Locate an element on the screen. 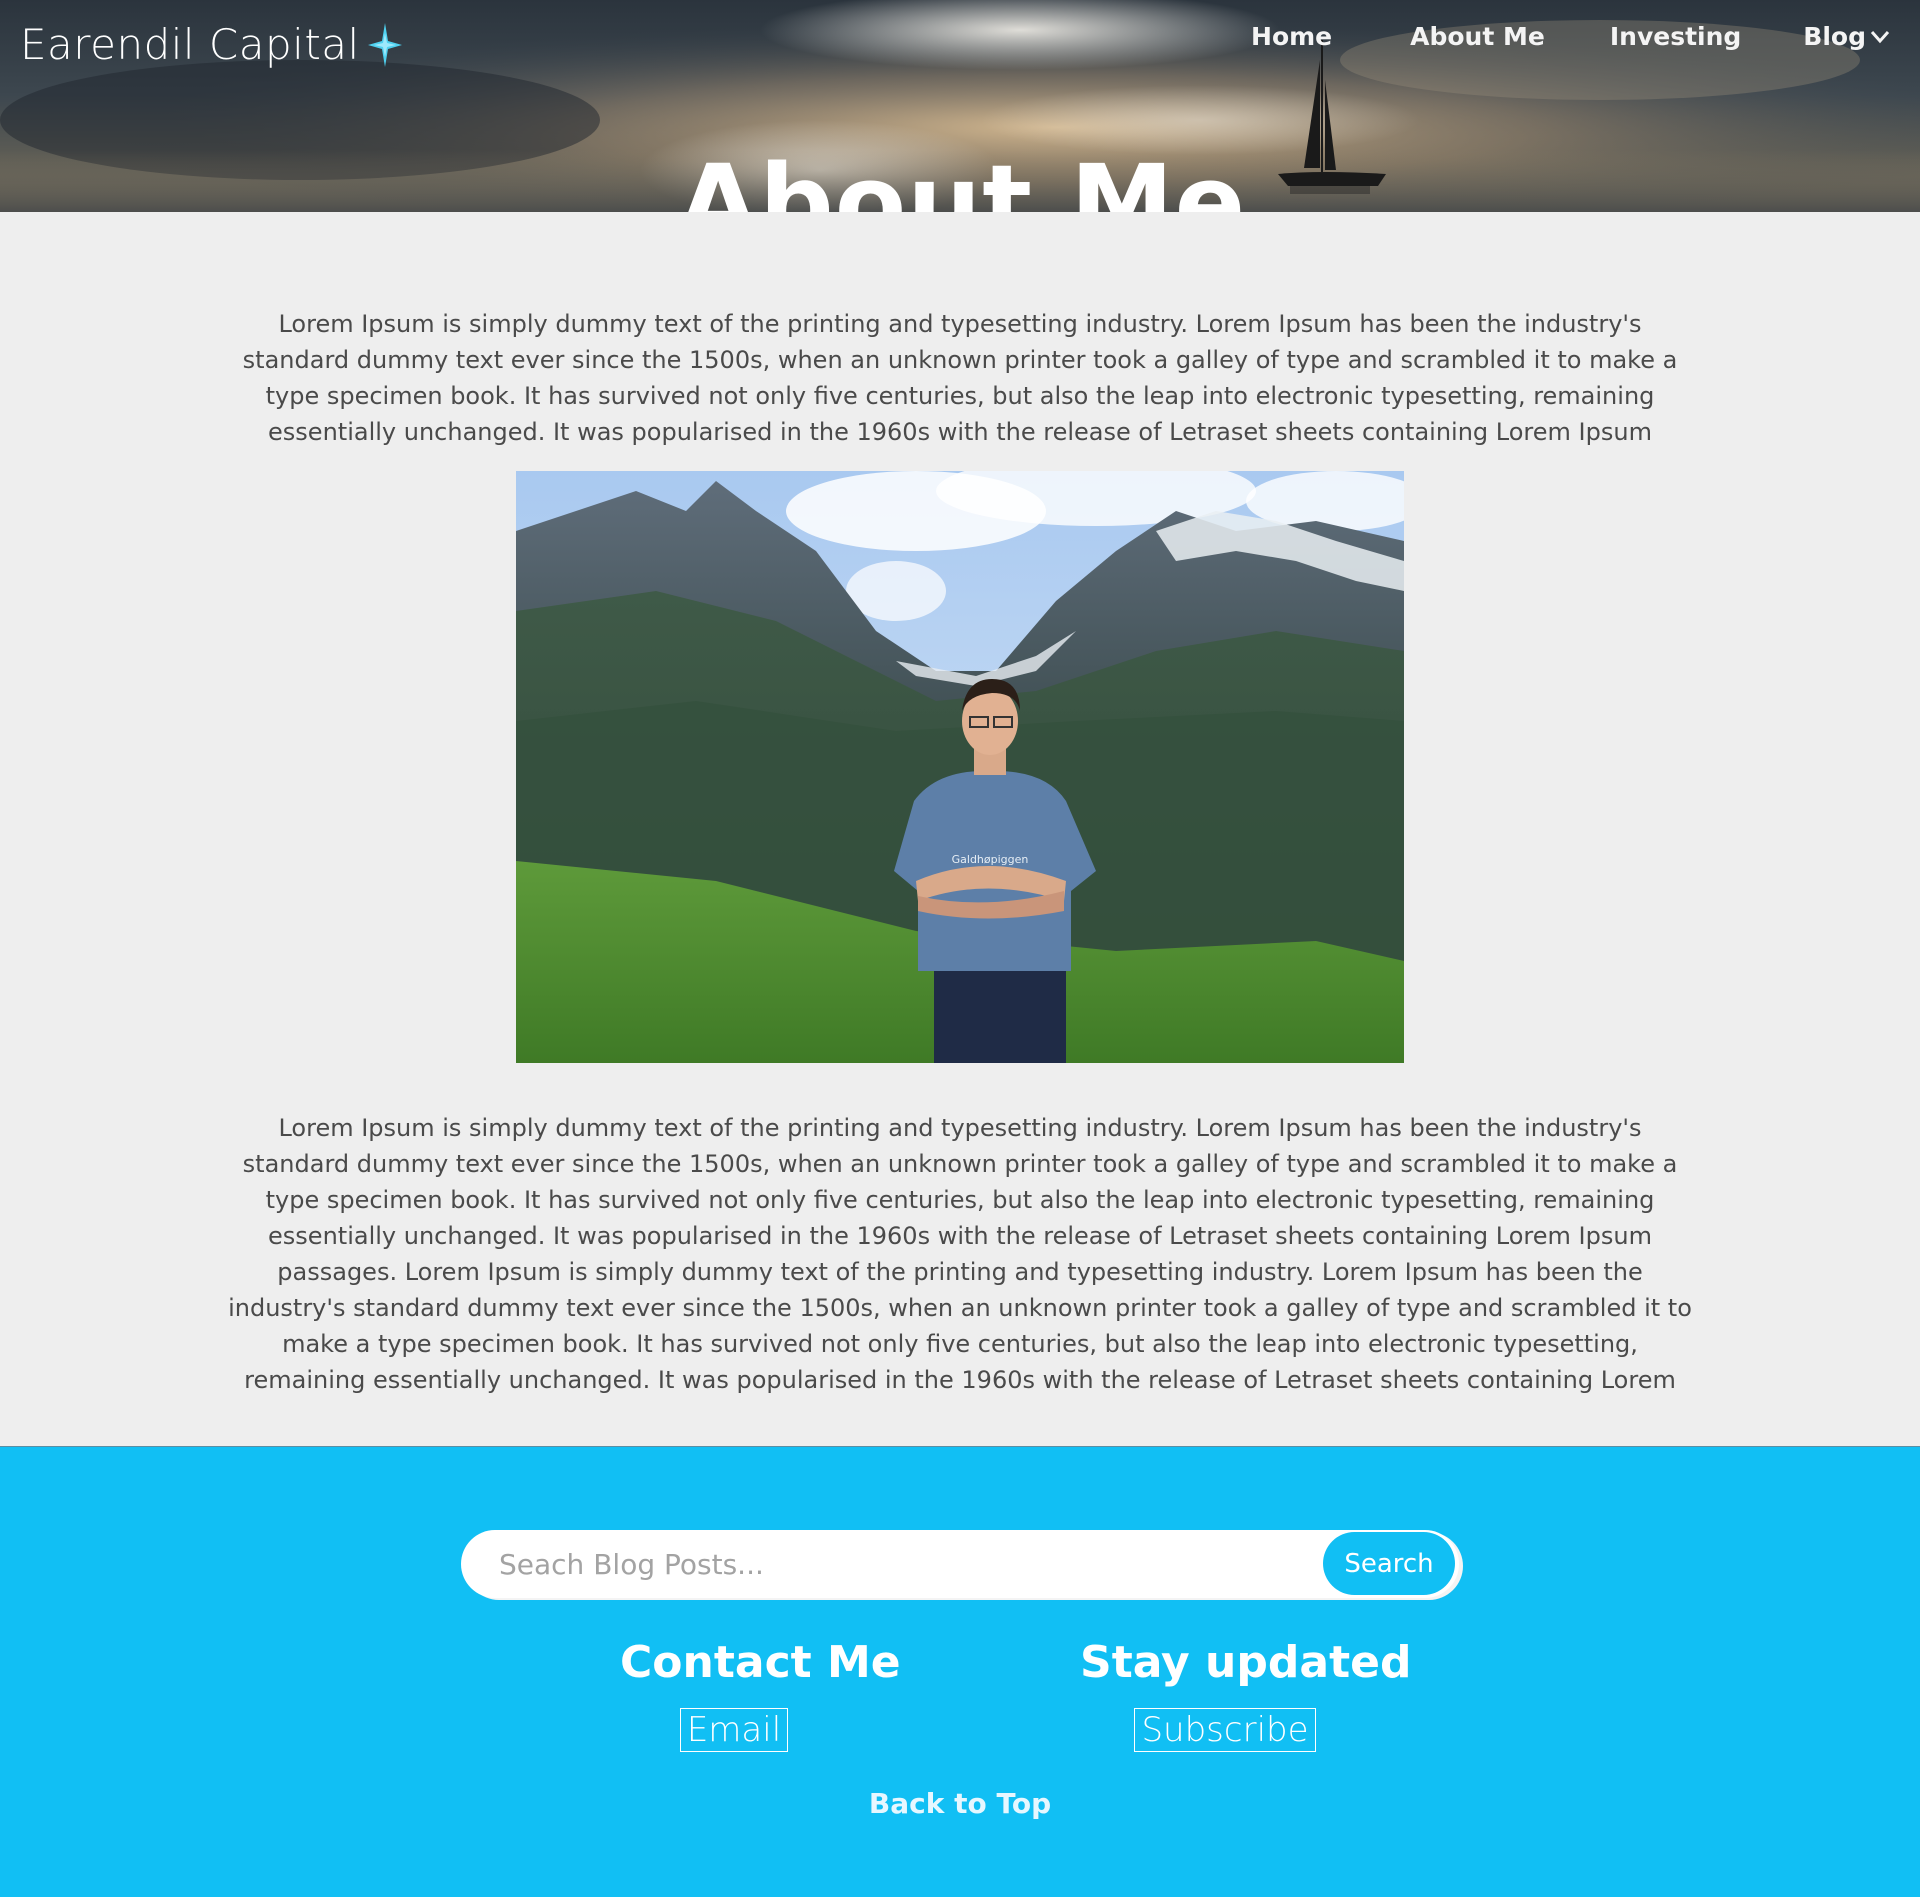  email-link: Email is located at coordinates (734, 1730).